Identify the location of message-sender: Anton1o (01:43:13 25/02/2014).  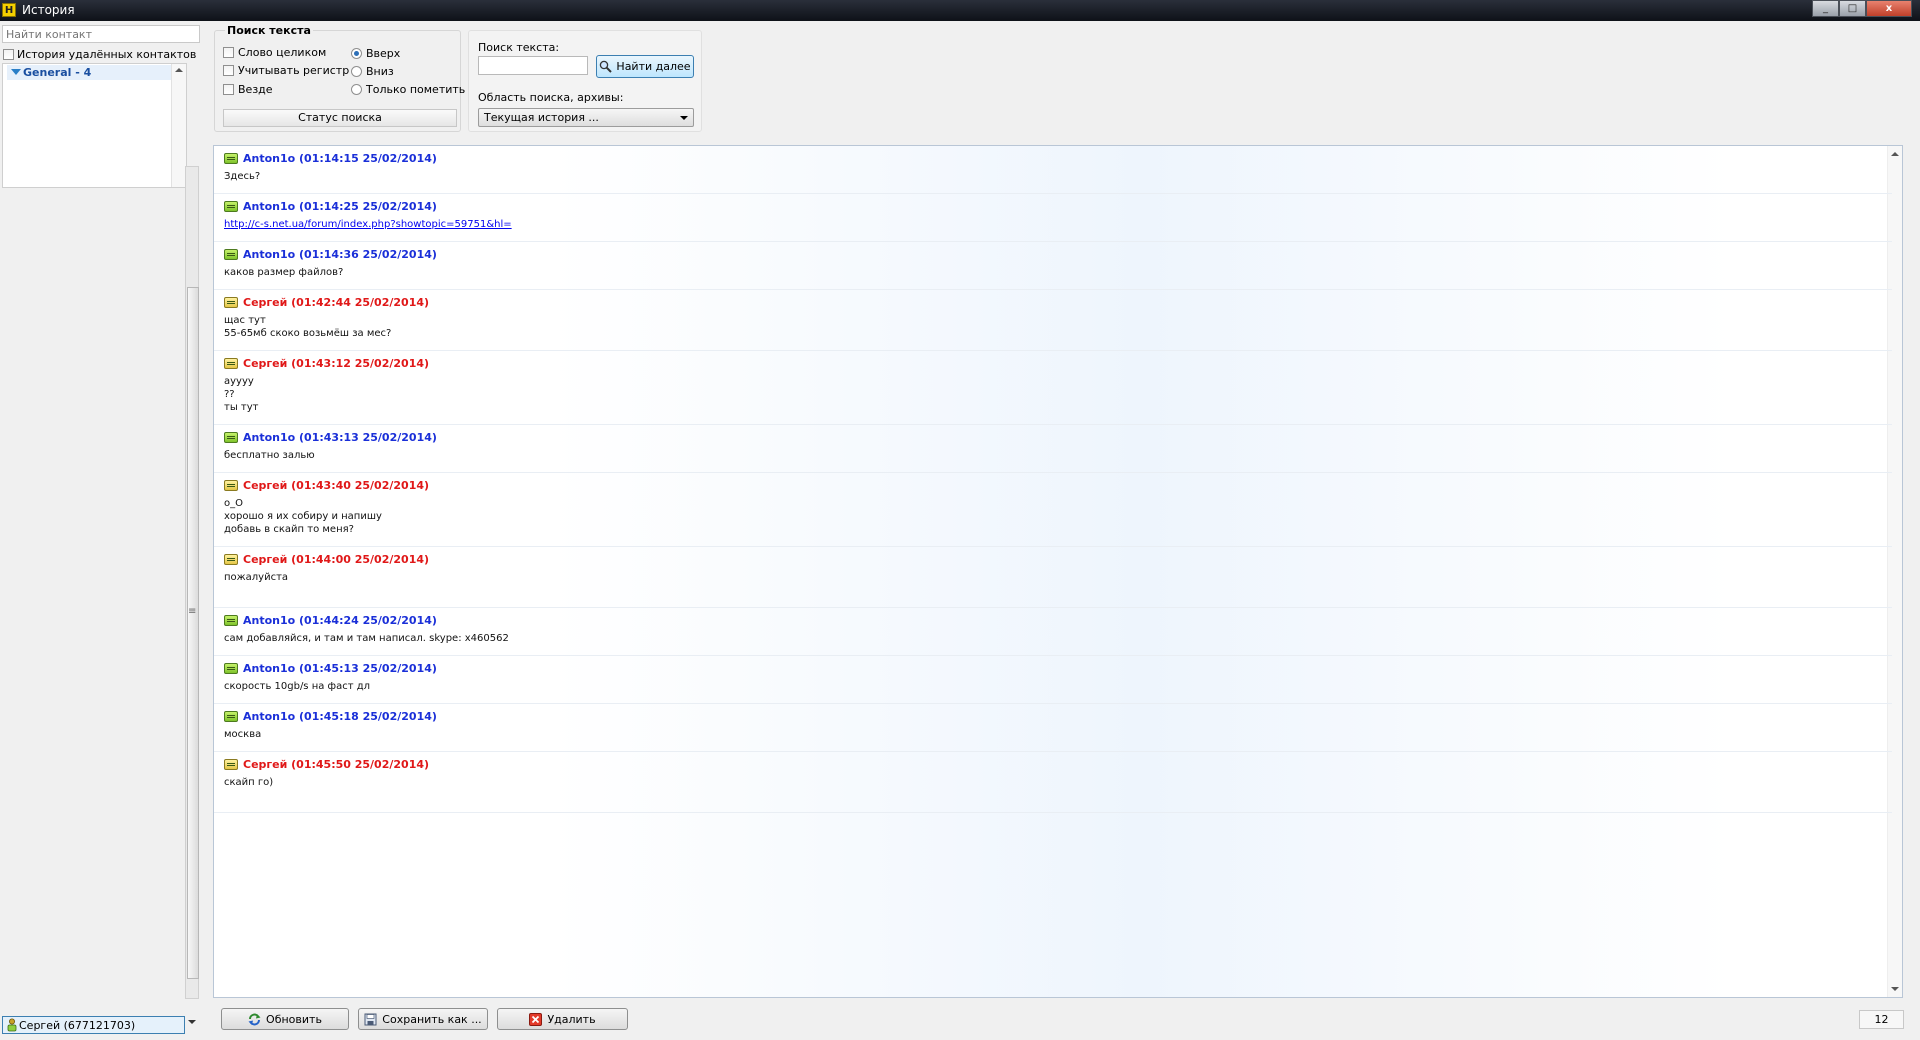
(340, 437).